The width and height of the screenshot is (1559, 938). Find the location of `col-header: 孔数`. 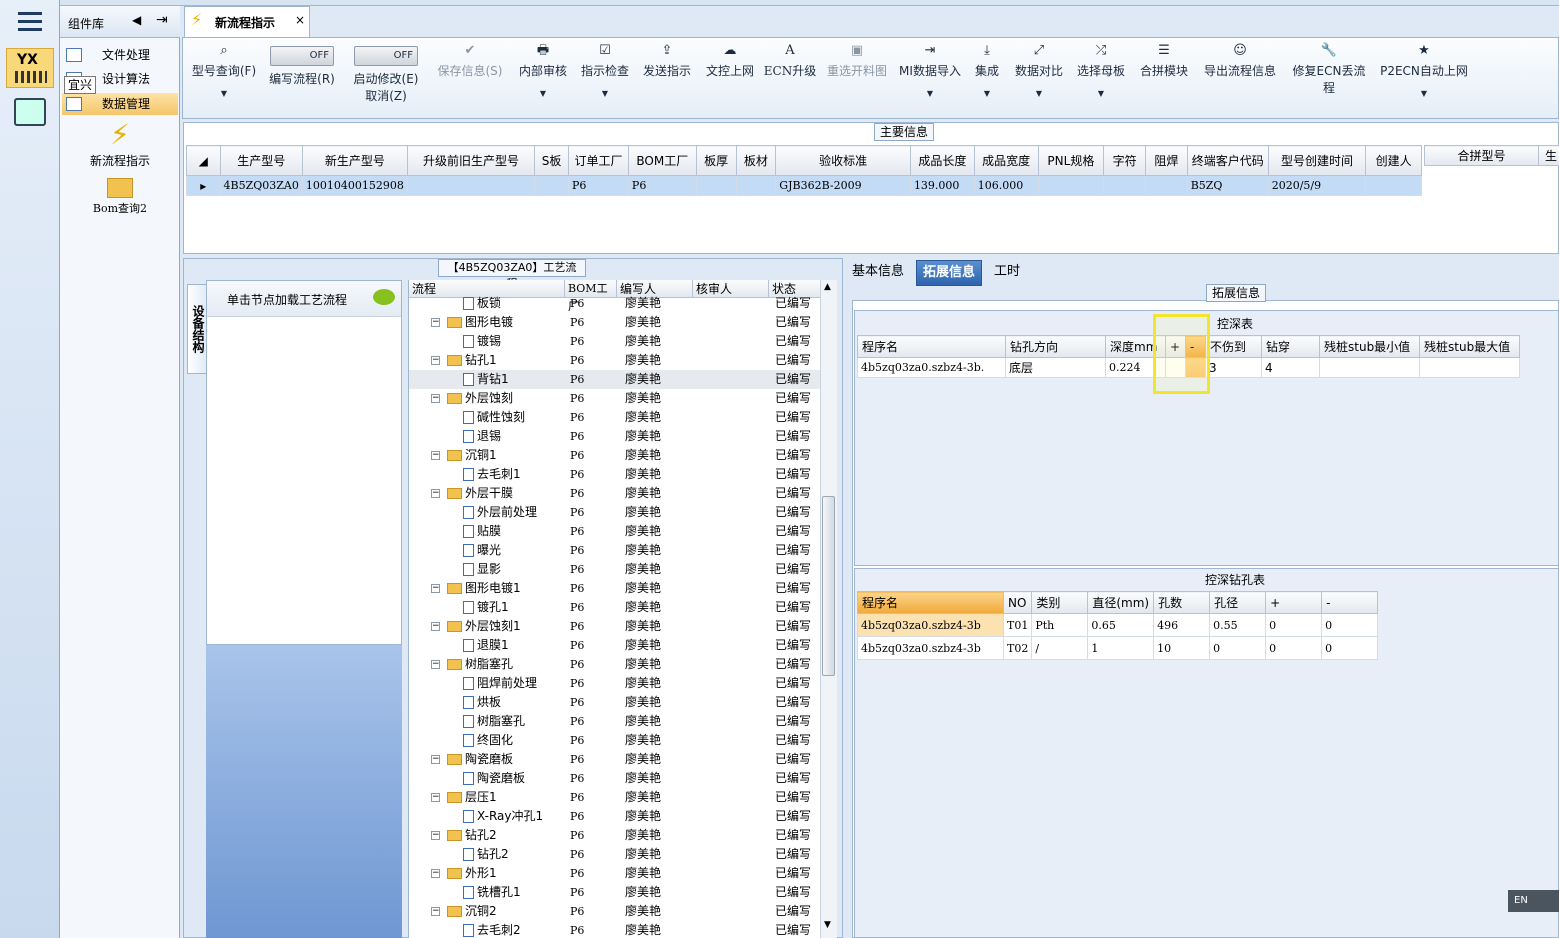

col-header: 孔数 is located at coordinates (1182, 602).